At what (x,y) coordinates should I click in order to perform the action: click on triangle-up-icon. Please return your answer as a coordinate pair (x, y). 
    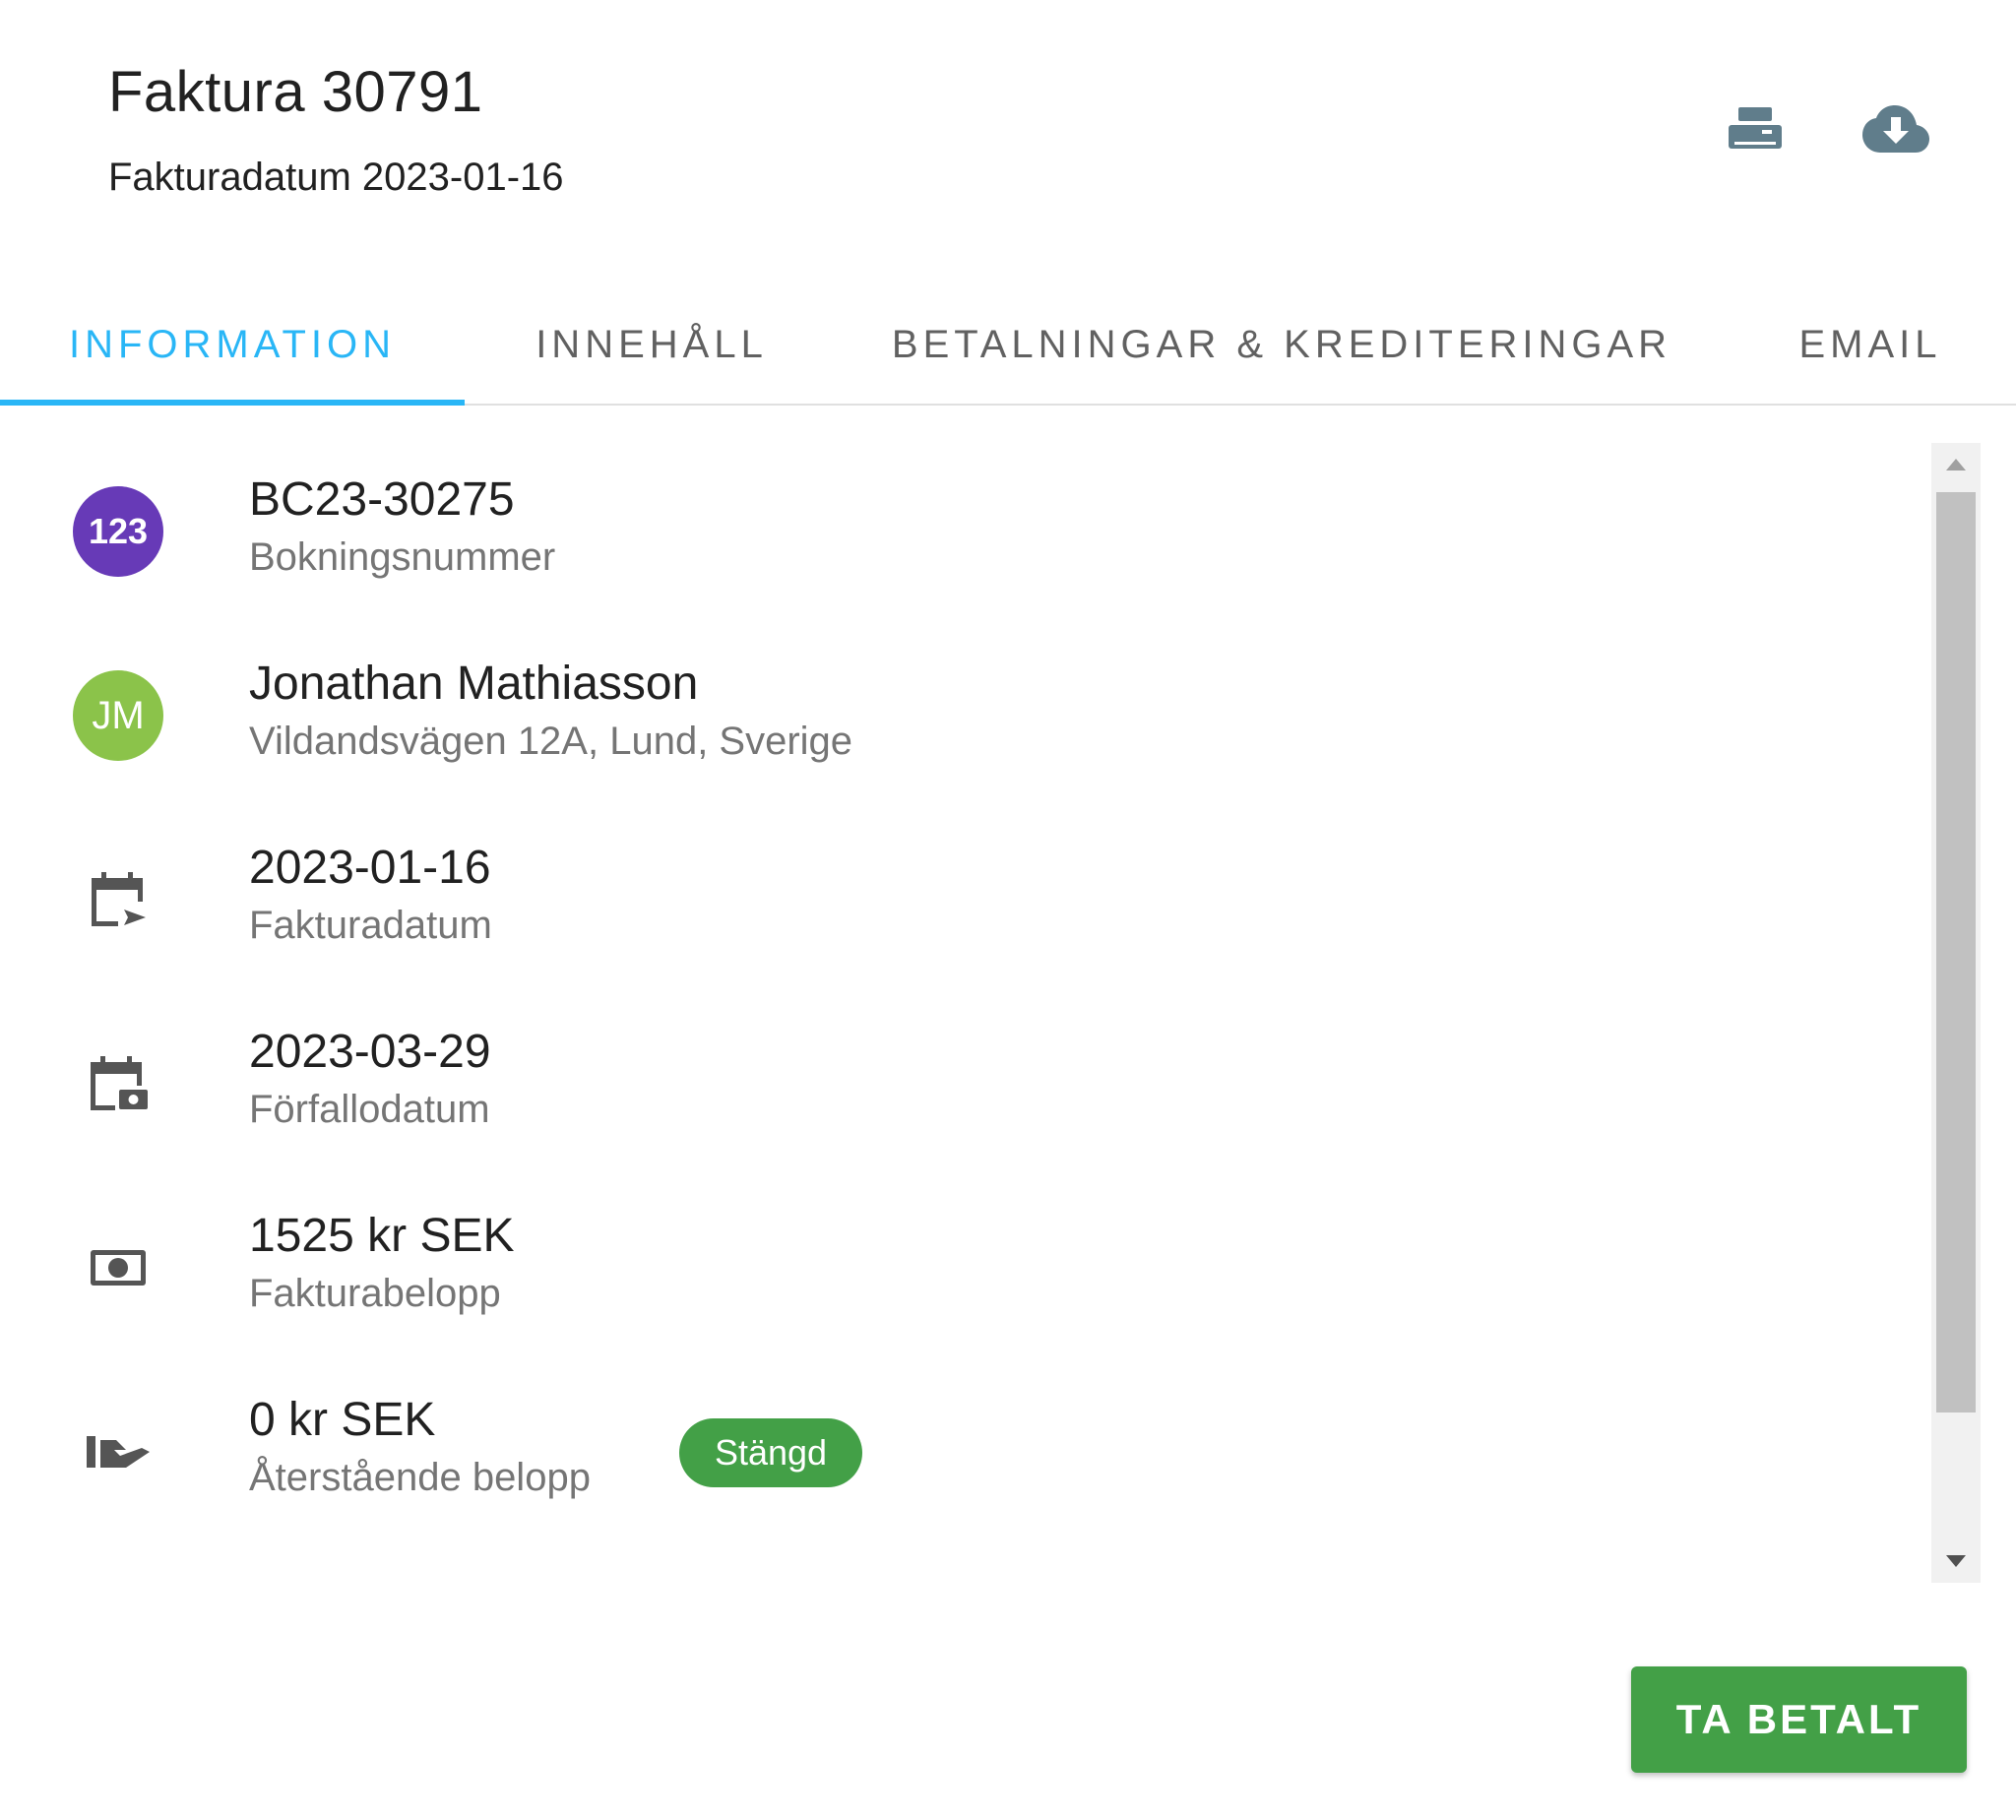
    Looking at the image, I should click on (1956, 465).